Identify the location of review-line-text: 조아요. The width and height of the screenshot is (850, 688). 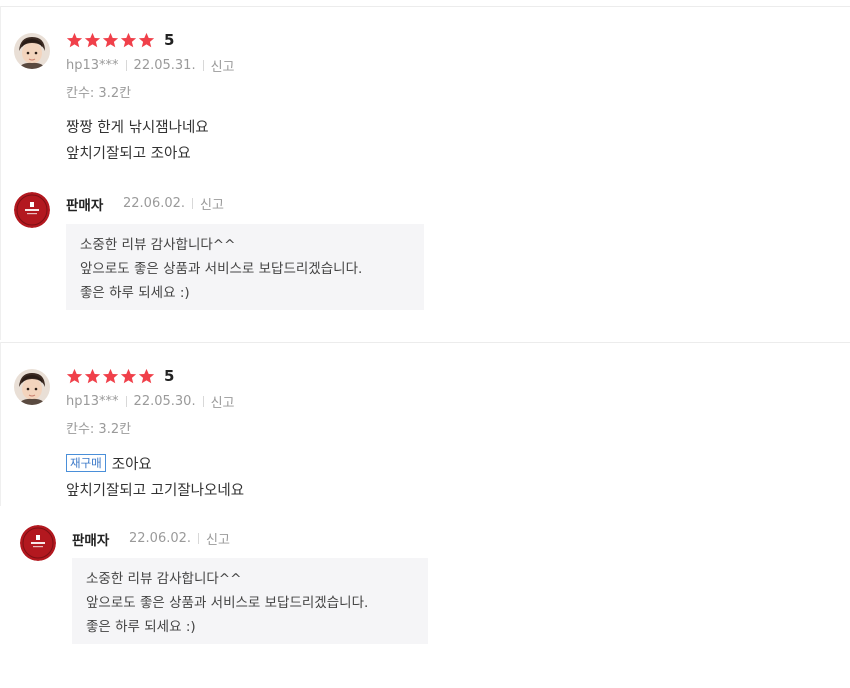
(131, 465).